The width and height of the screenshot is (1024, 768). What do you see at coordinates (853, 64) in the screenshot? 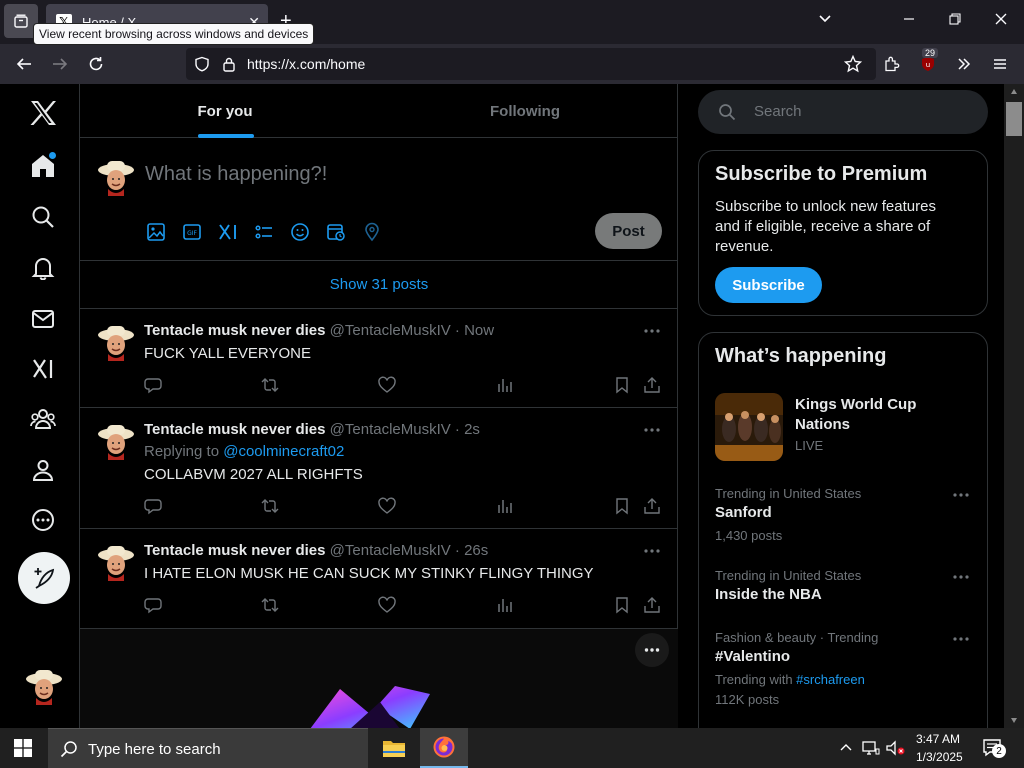
I see `bookmark-star-button` at bounding box center [853, 64].